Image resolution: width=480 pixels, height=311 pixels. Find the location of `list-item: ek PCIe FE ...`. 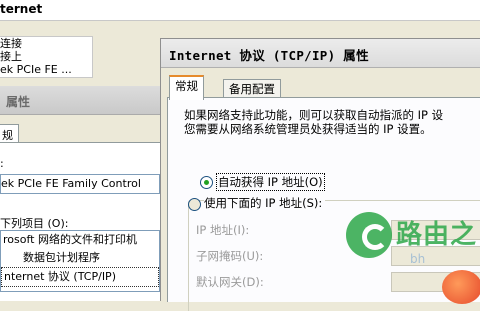

list-item: ek PCIe FE ... is located at coordinates (46, 69).